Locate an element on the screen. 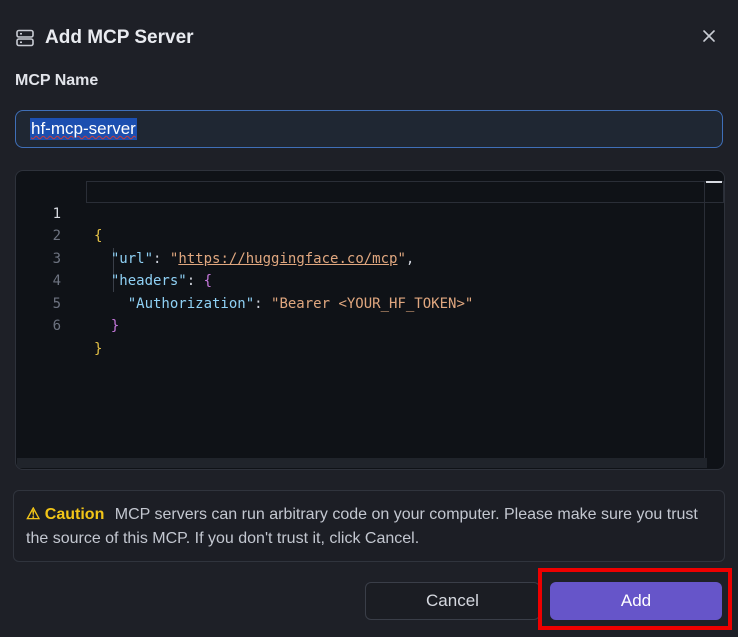  mcp-name-input: hf-mcp-server is located at coordinates (369, 129).